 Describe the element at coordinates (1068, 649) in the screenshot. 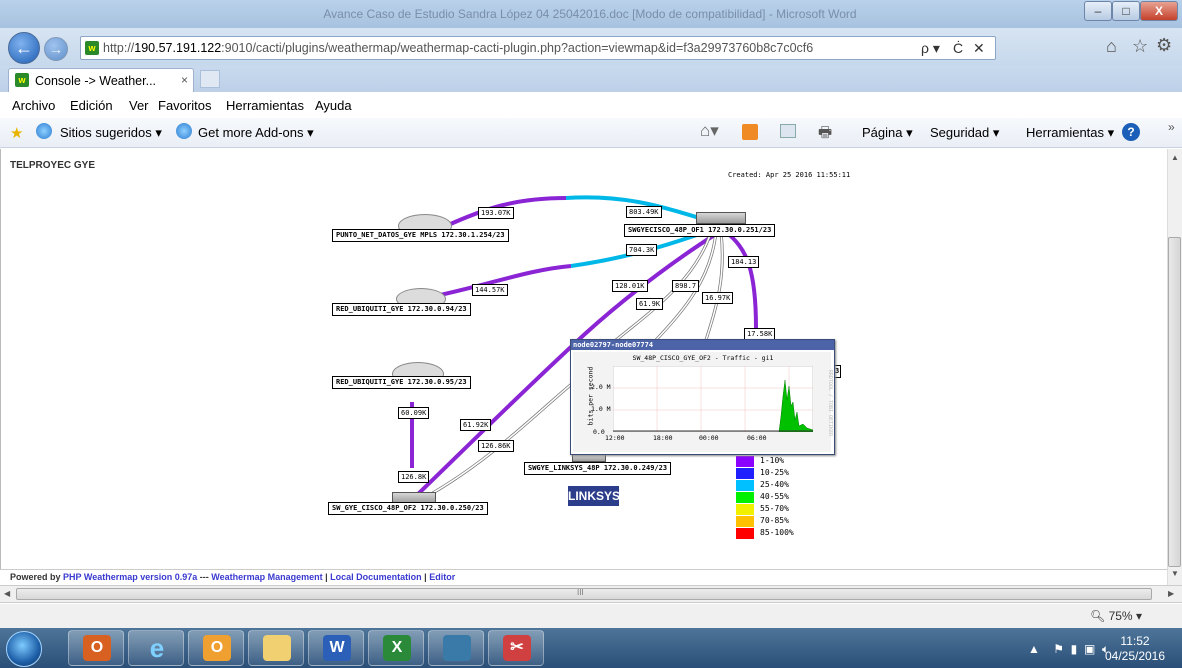

I see `system-tray: ▲ ⚑ ▮ ▣ 🔈︎` at that location.